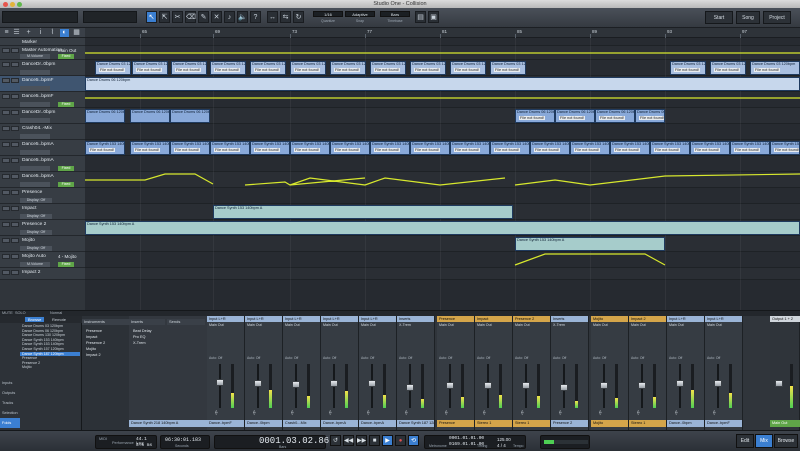  I want to click on track-header: Presence 2 Display: Off, so click(42, 228).